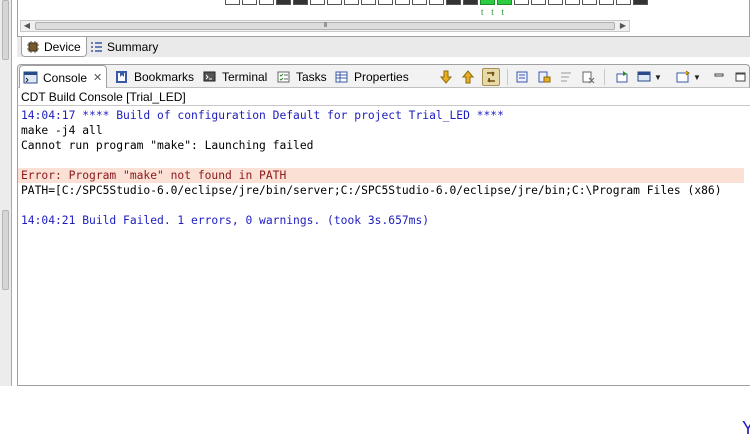  I want to click on clear-console-icon, so click(588, 77).